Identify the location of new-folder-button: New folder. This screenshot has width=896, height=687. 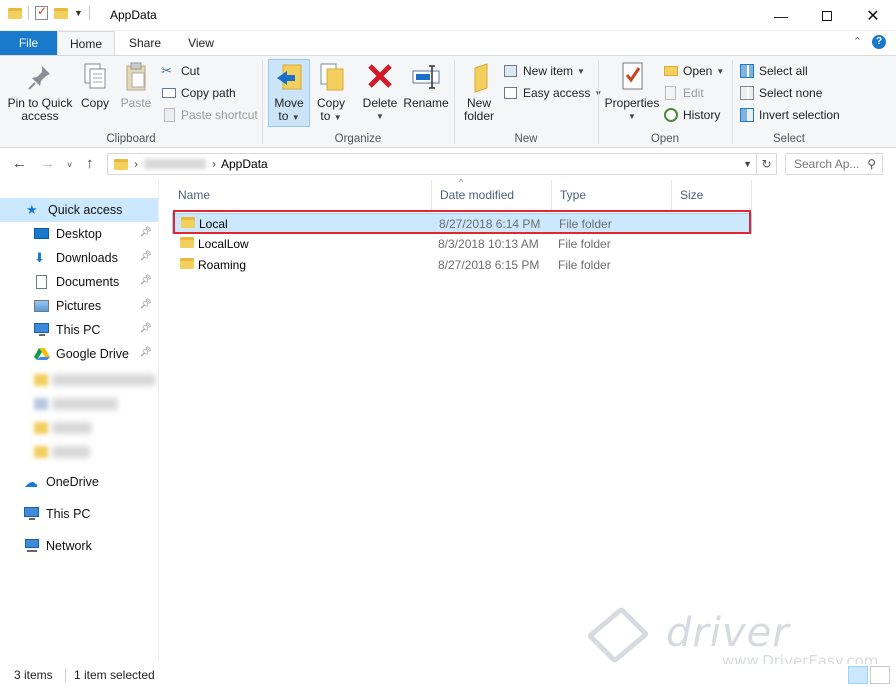
(479, 91).